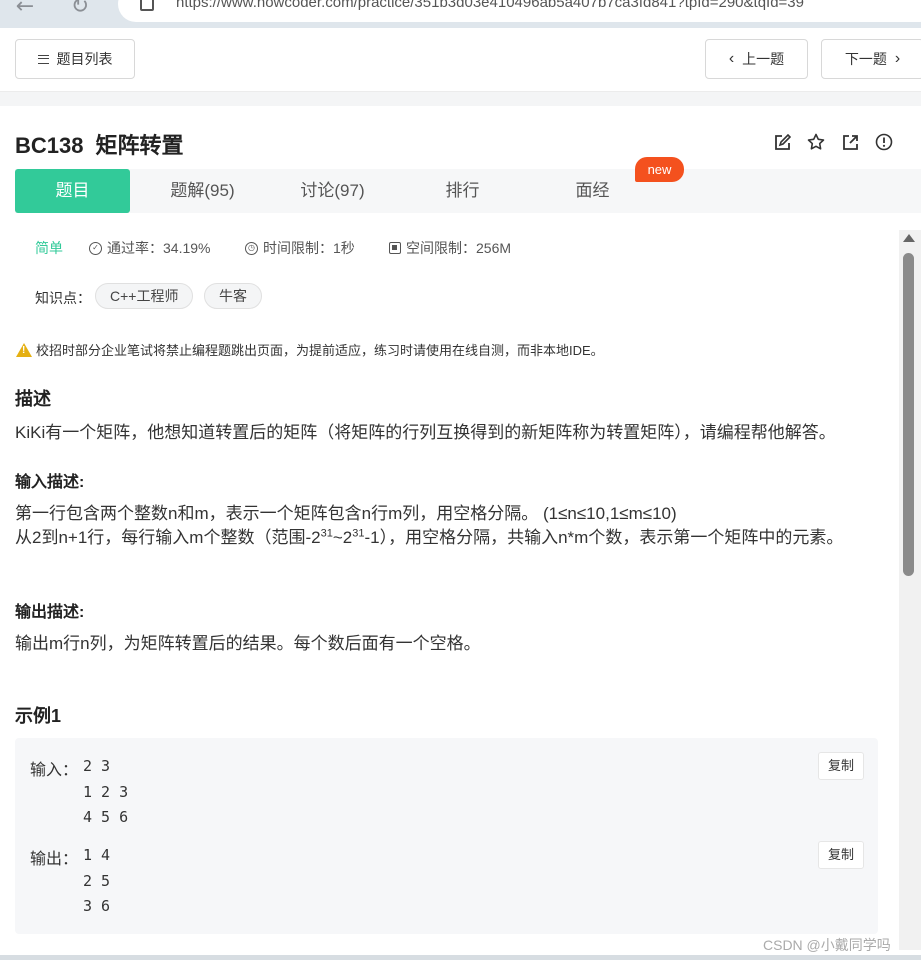  What do you see at coordinates (147, 5) in the screenshot?
I see `site-info-icon` at bounding box center [147, 5].